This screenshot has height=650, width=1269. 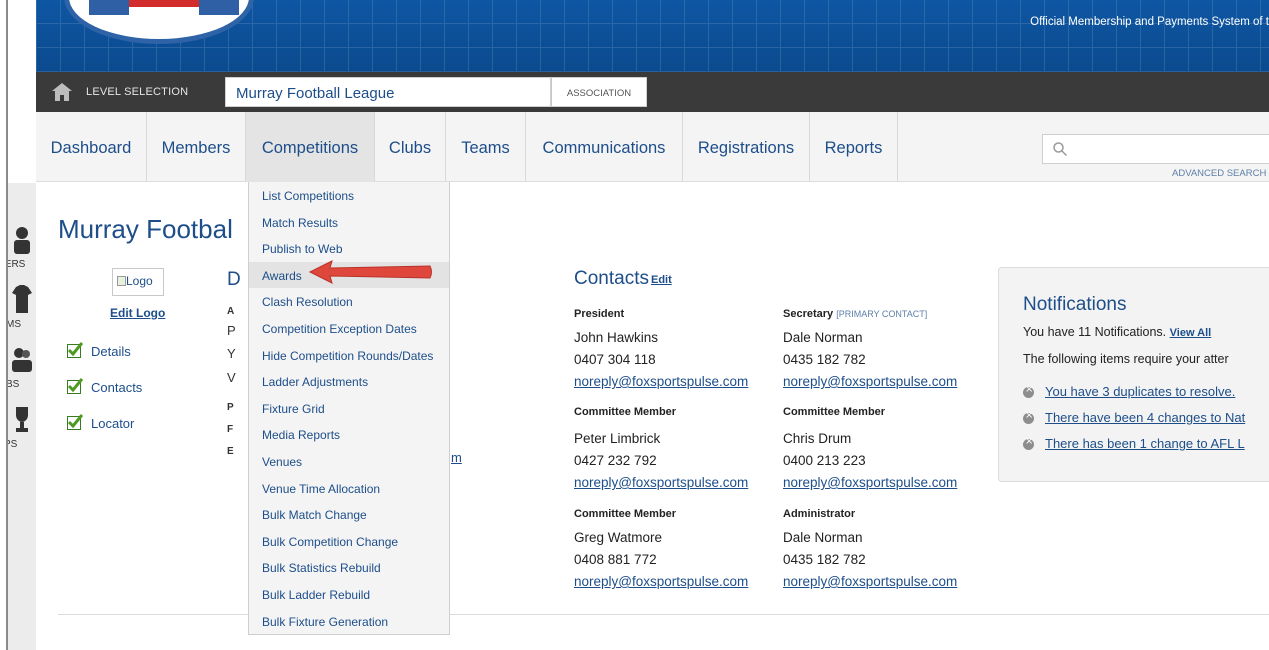 I want to click on view-all-link: View All, so click(x=1191, y=333).